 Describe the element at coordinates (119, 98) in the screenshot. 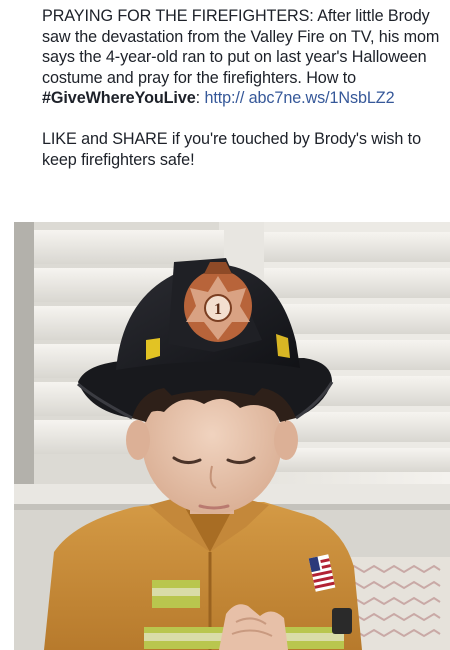

I see `hashtag-link: #GiveWhereYouLive` at that location.